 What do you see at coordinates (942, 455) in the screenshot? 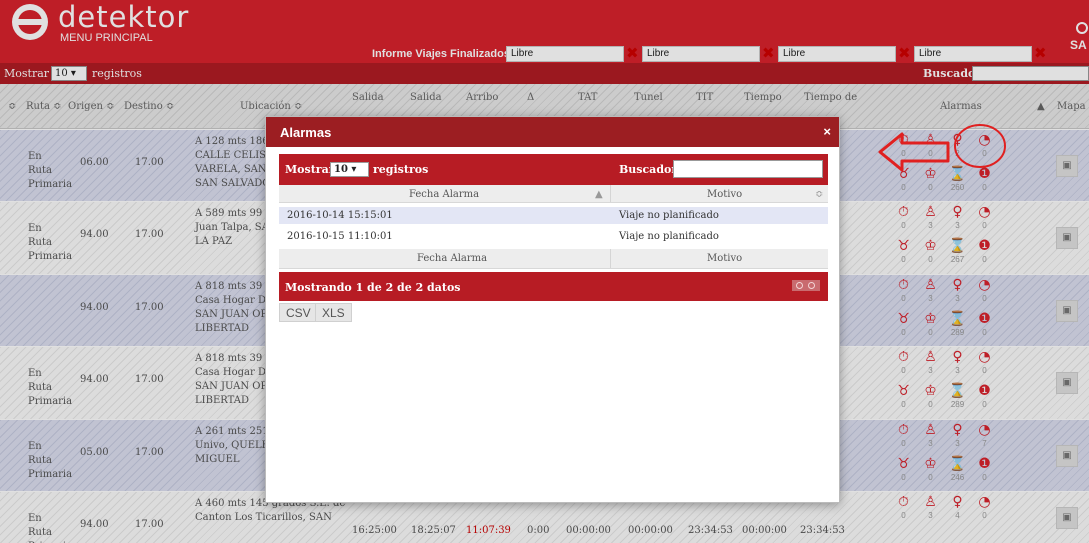
I see `alarm-icons: ⏱ 0 ♙ 3 ♀ 3 ◔ 7 ♉ 0 ♔ 0 ⌛ 246 ❶ 0` at bounding box center [942, 455].